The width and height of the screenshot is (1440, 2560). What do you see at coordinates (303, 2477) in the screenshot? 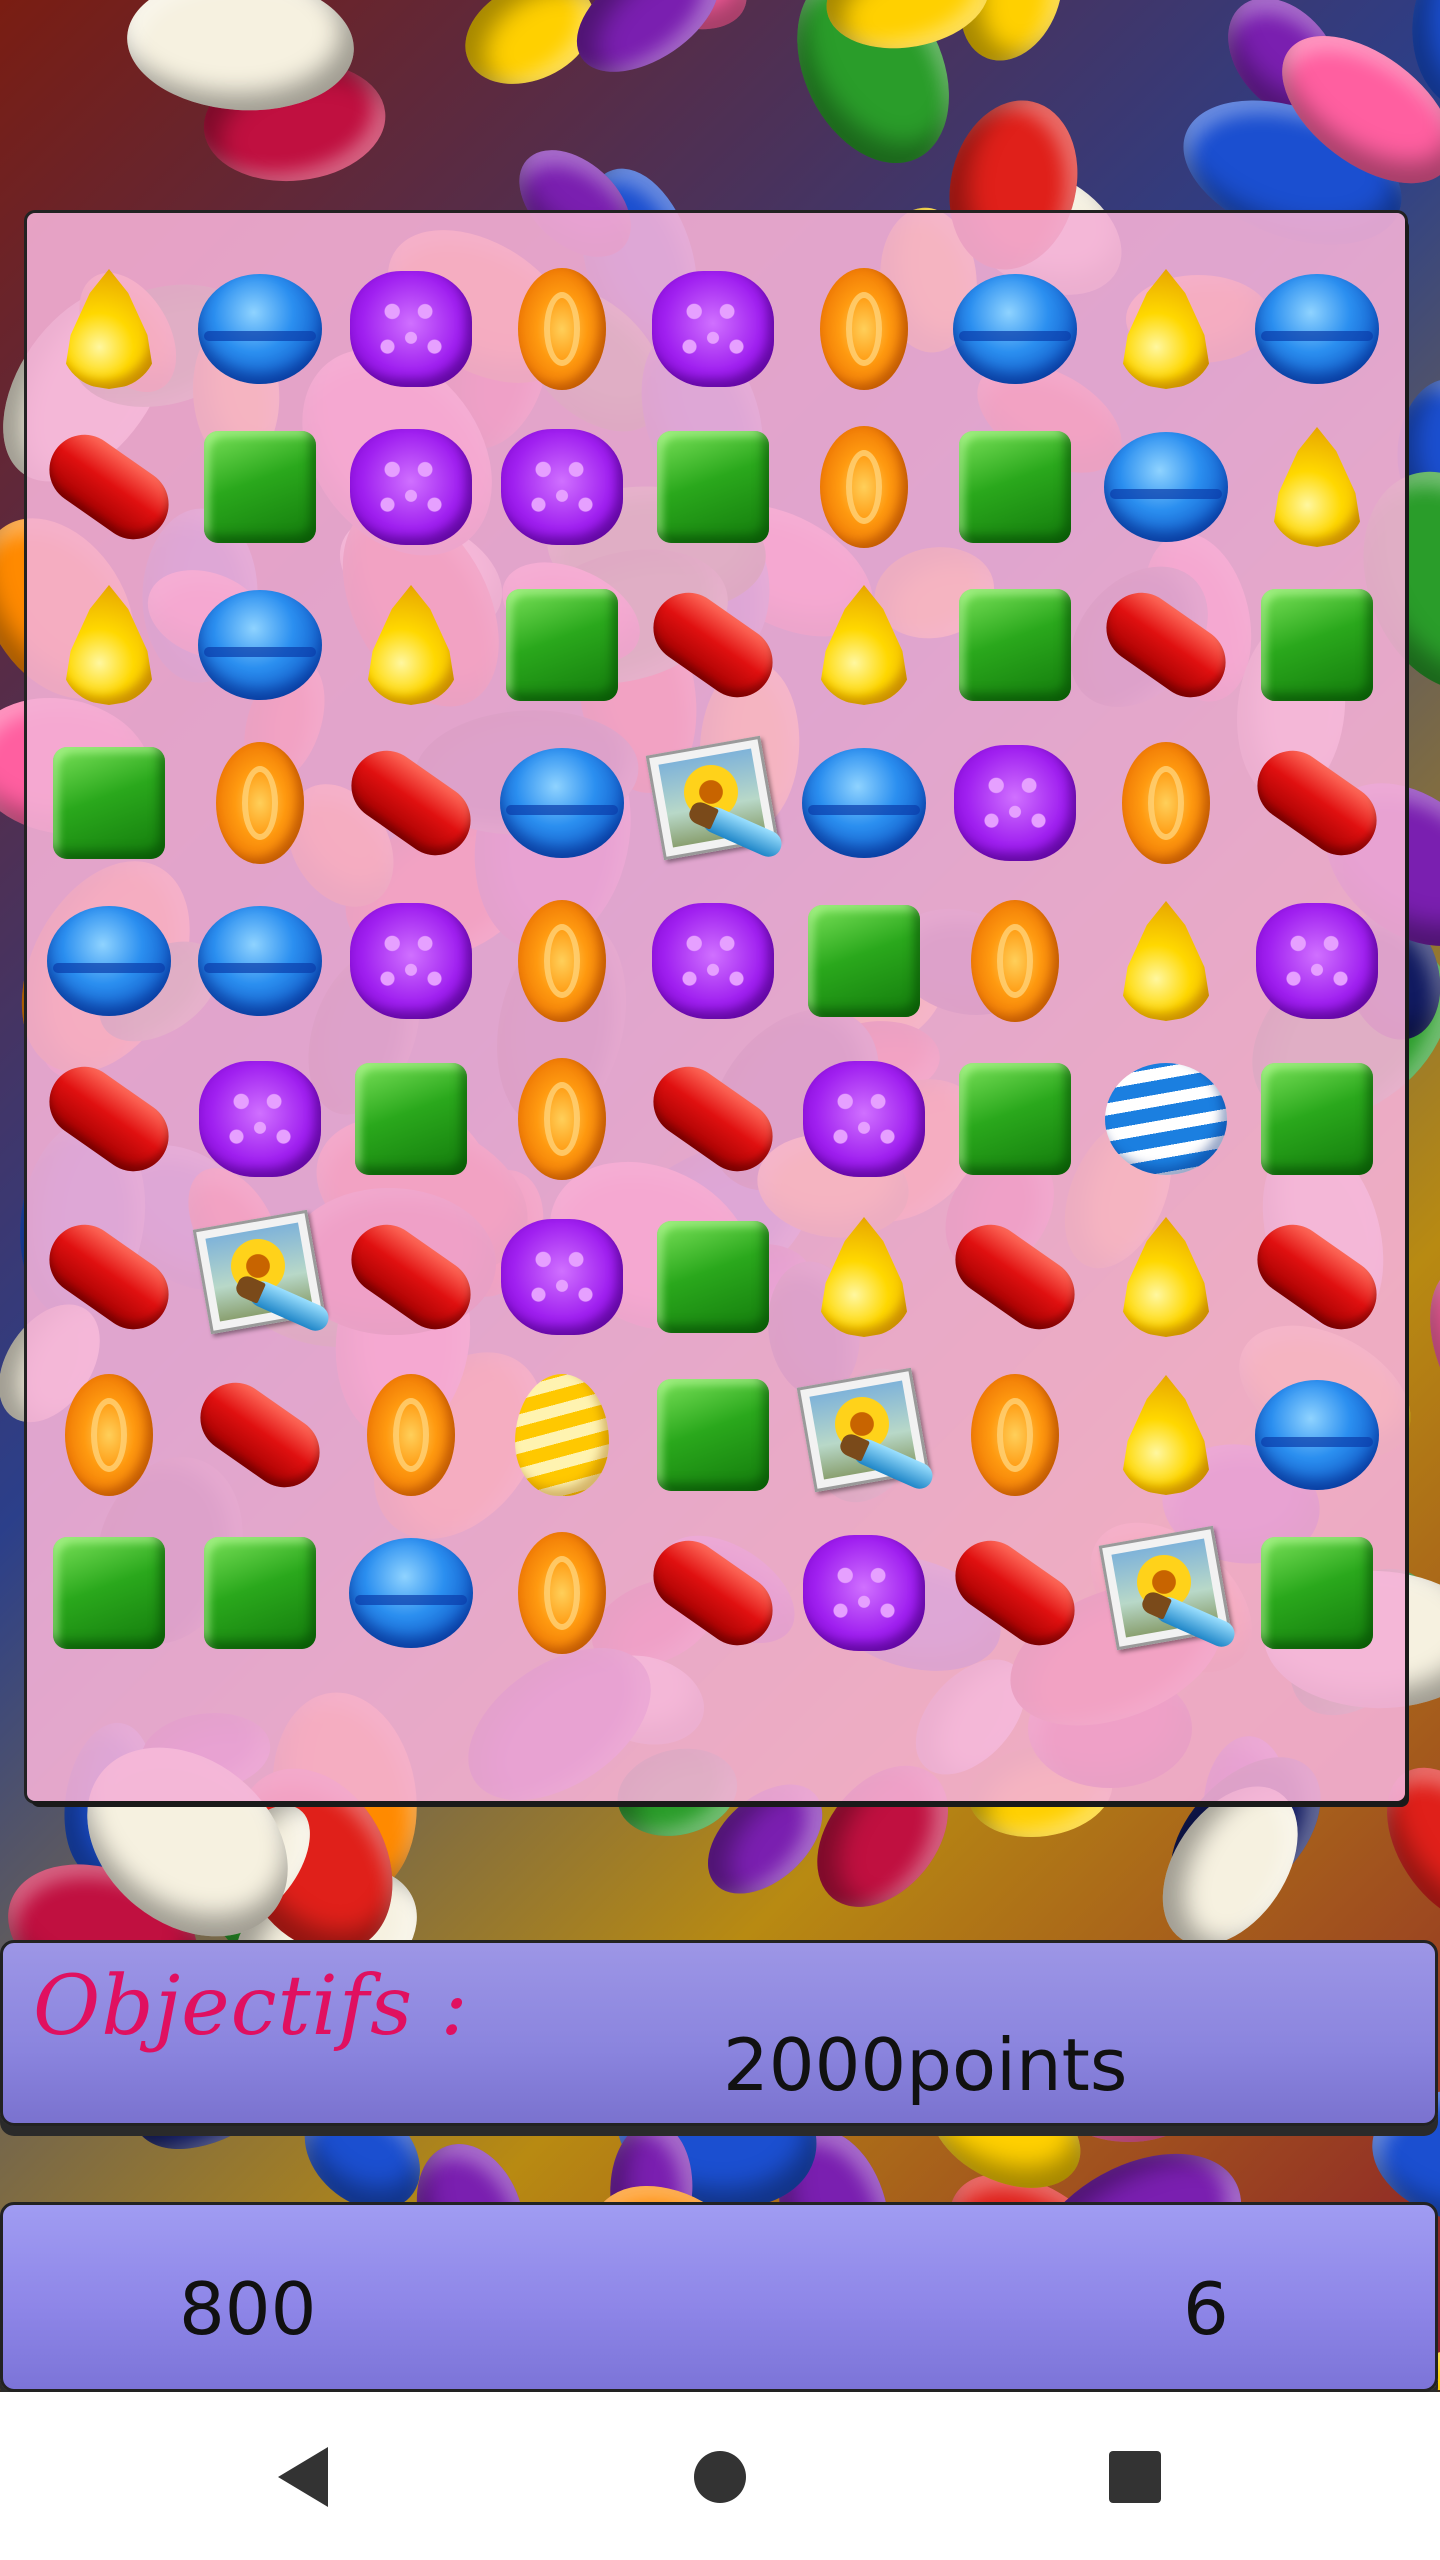
I see `back-icon` at bounding box center [303, 2477].